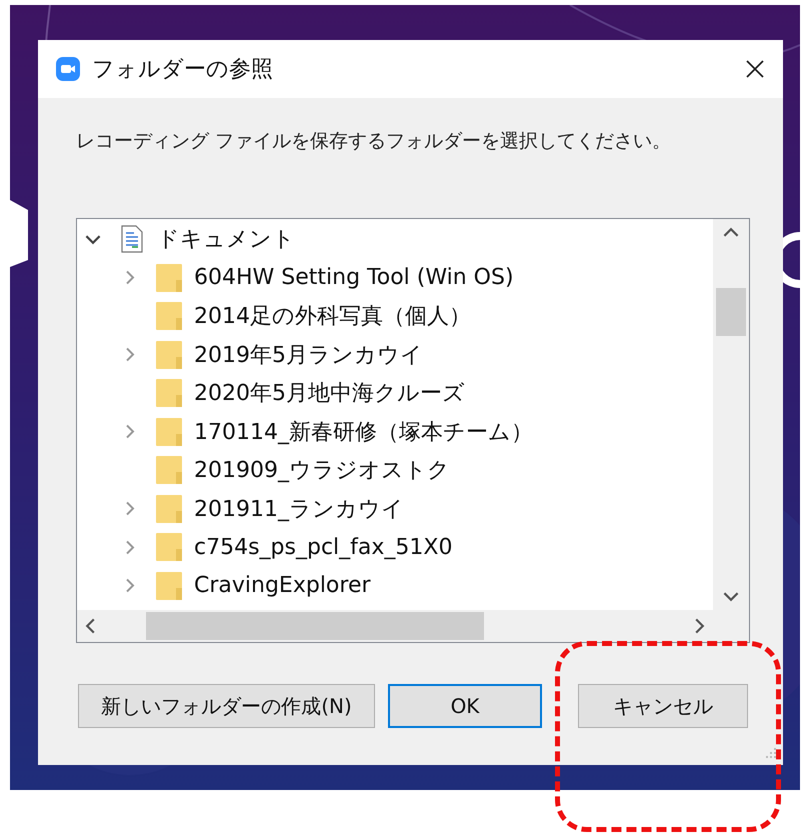 The image size is (802, 836). Describe the element at coordinates (19, 233) in the screenshot. I see `background-shape` at that location.